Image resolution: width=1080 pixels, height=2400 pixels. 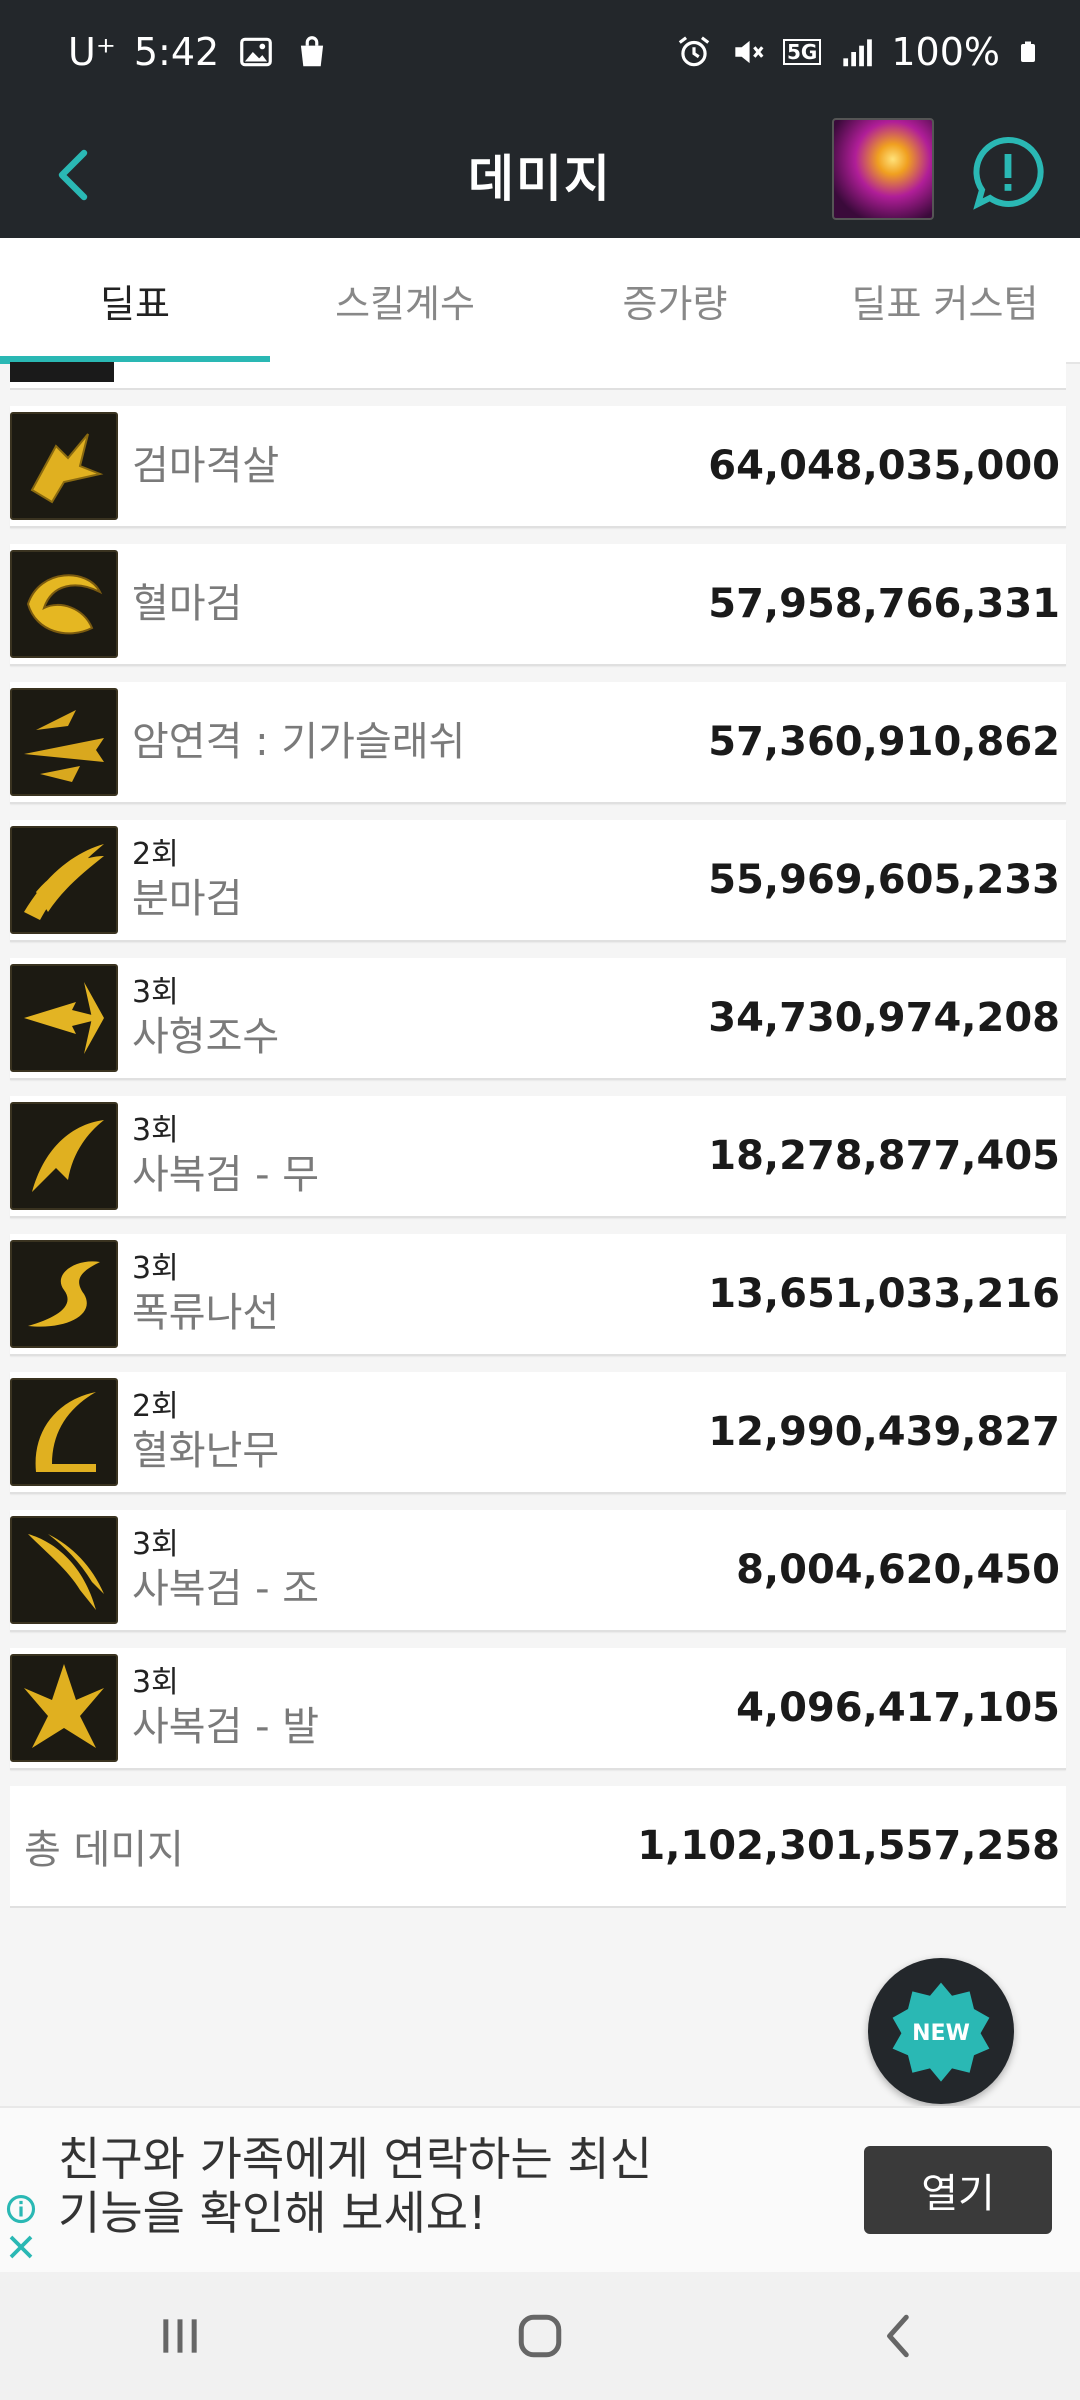 I want to click on mute-icon, so click(x=749, y=52).